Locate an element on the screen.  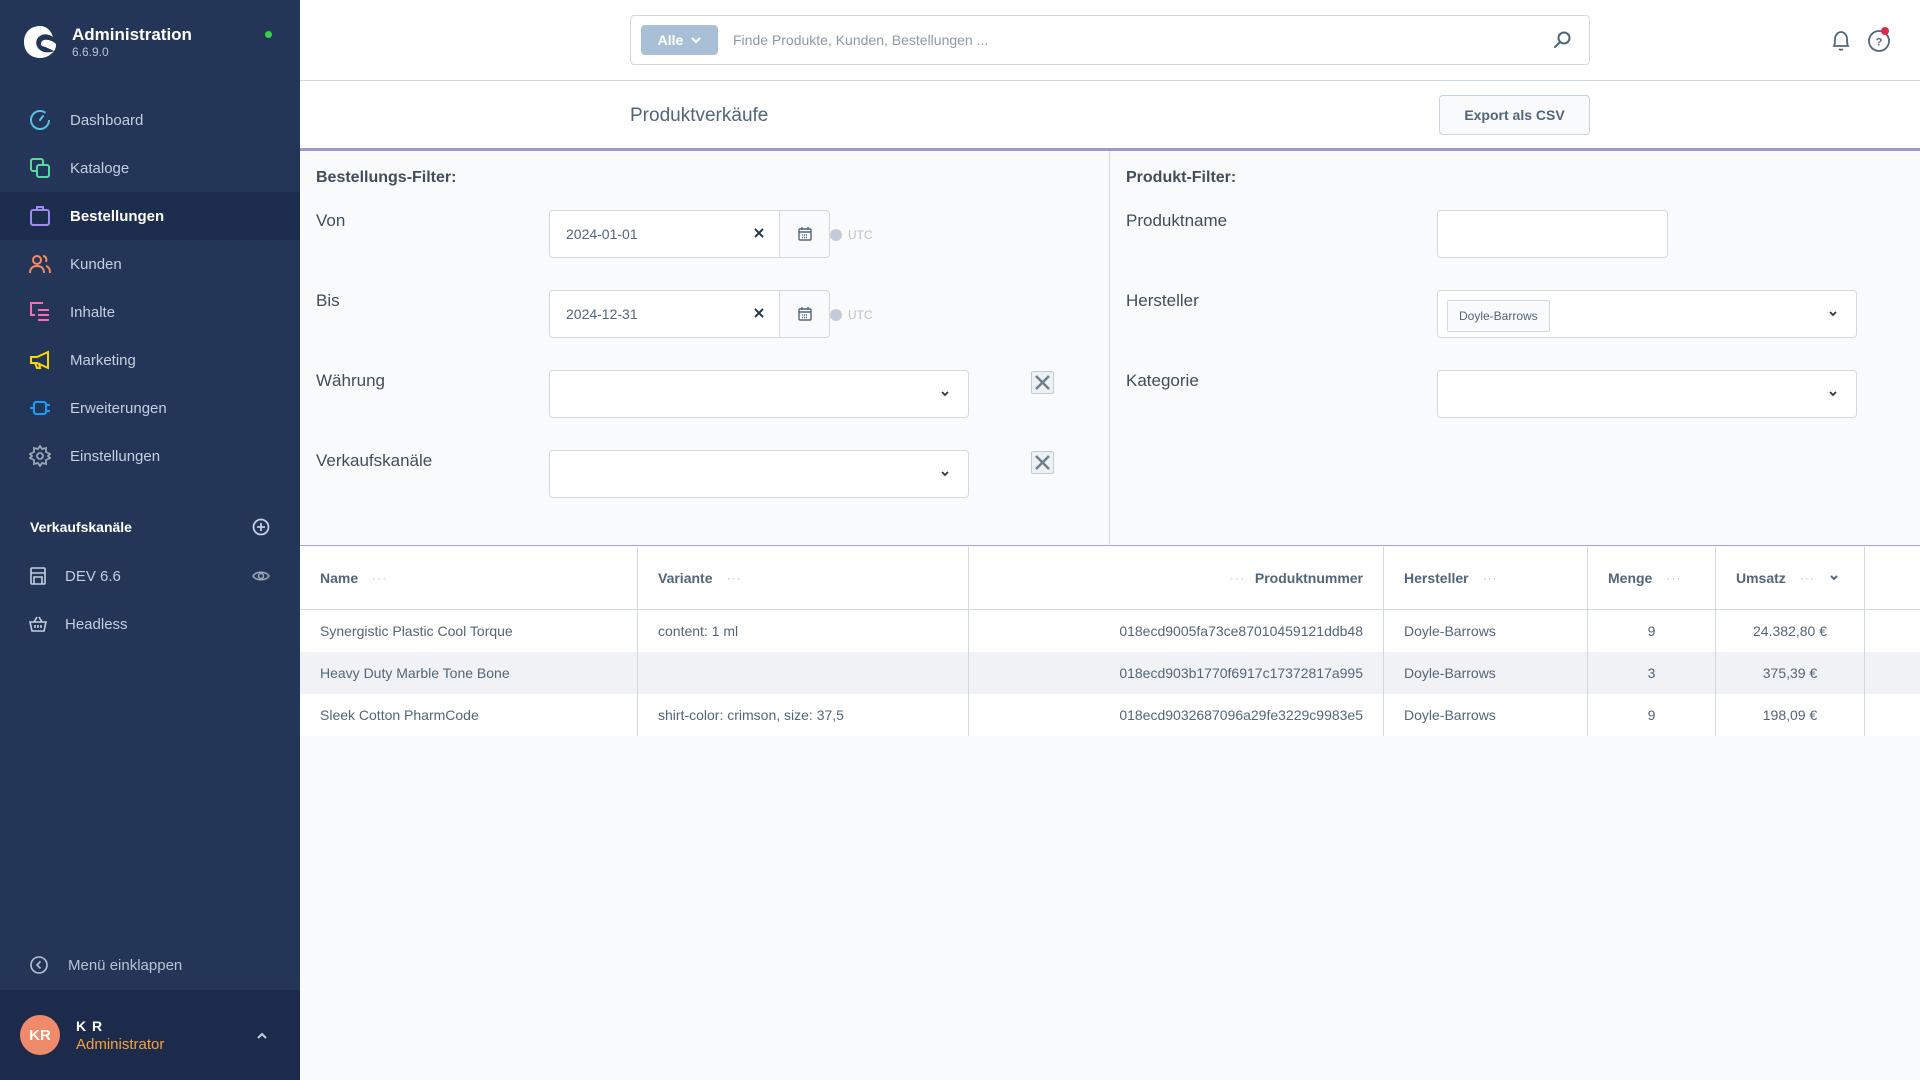
column-header-product-number: ··· Produktnummer is located at coordinates (1176, 578).